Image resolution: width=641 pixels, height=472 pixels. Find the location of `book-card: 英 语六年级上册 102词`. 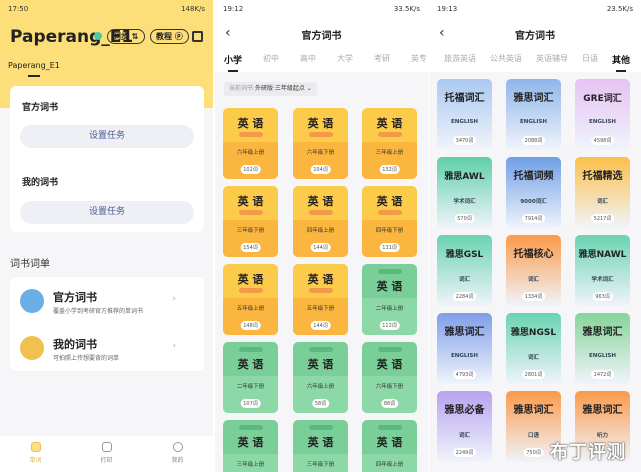

book-card: 英 语六年级上册 102词 is located at coordinates (250, 143).